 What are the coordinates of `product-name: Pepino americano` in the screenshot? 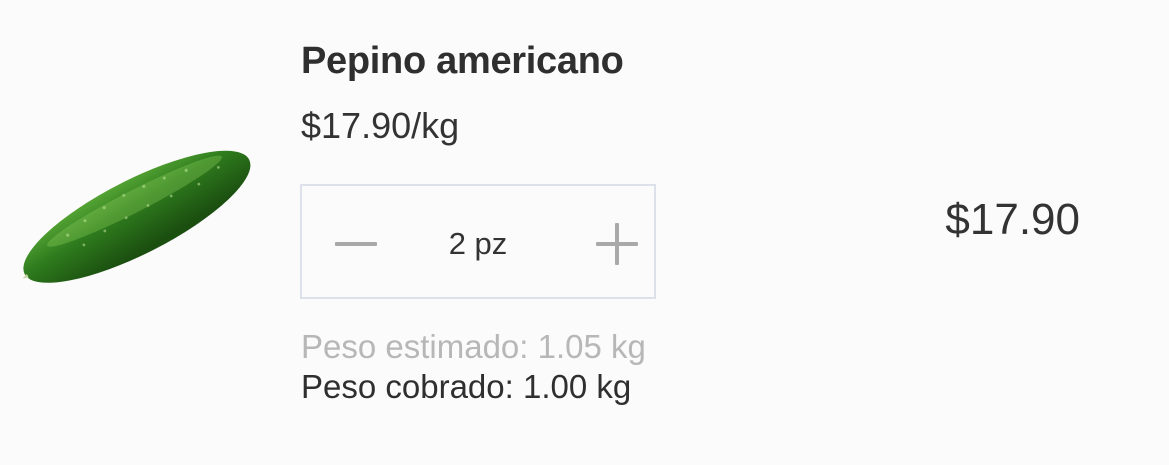 It's located at (462, 61).